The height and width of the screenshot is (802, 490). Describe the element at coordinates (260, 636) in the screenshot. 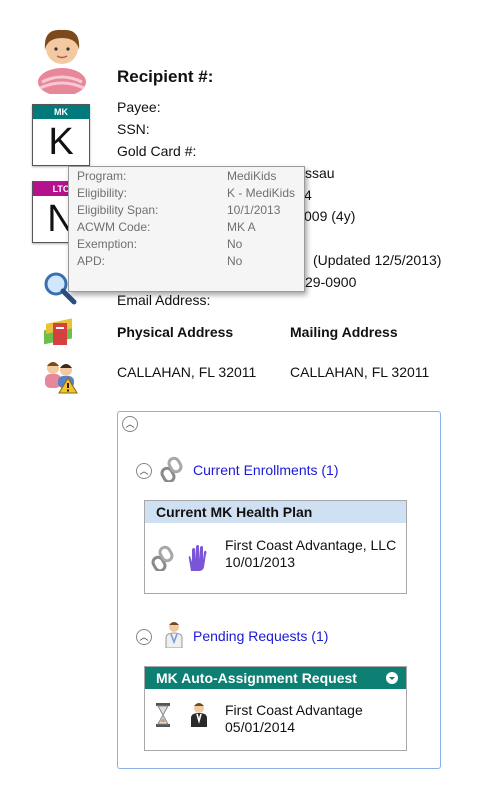

I see `pending-requests-link: Pending Requests (1)` at that location.